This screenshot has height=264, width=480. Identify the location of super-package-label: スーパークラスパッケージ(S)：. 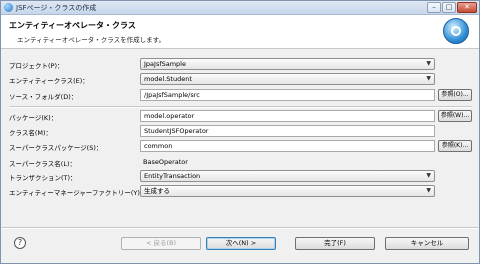
(56, 148).